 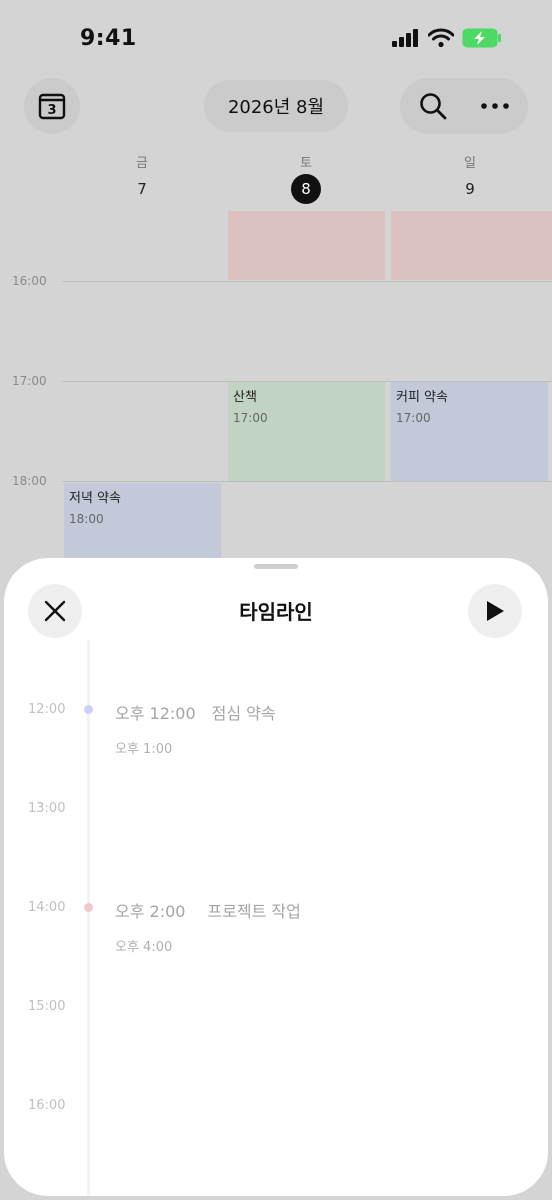 What do you see at coordinates (243, 713) in the screenshot?
I see `event-name: 점심 약속` at bounding box center [243, 713].